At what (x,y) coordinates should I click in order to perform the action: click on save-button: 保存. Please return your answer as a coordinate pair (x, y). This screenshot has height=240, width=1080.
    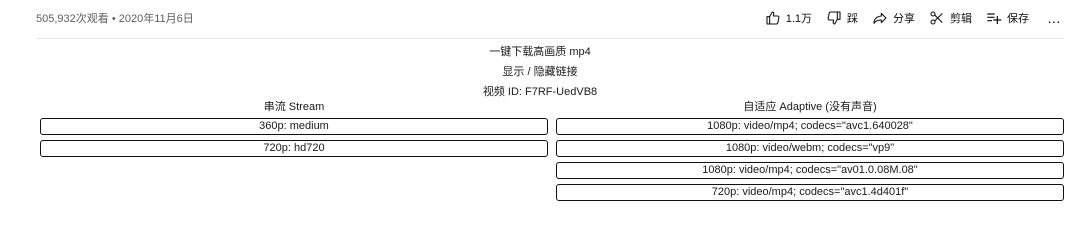
    Looking at the image, I should click on (1007, 18).